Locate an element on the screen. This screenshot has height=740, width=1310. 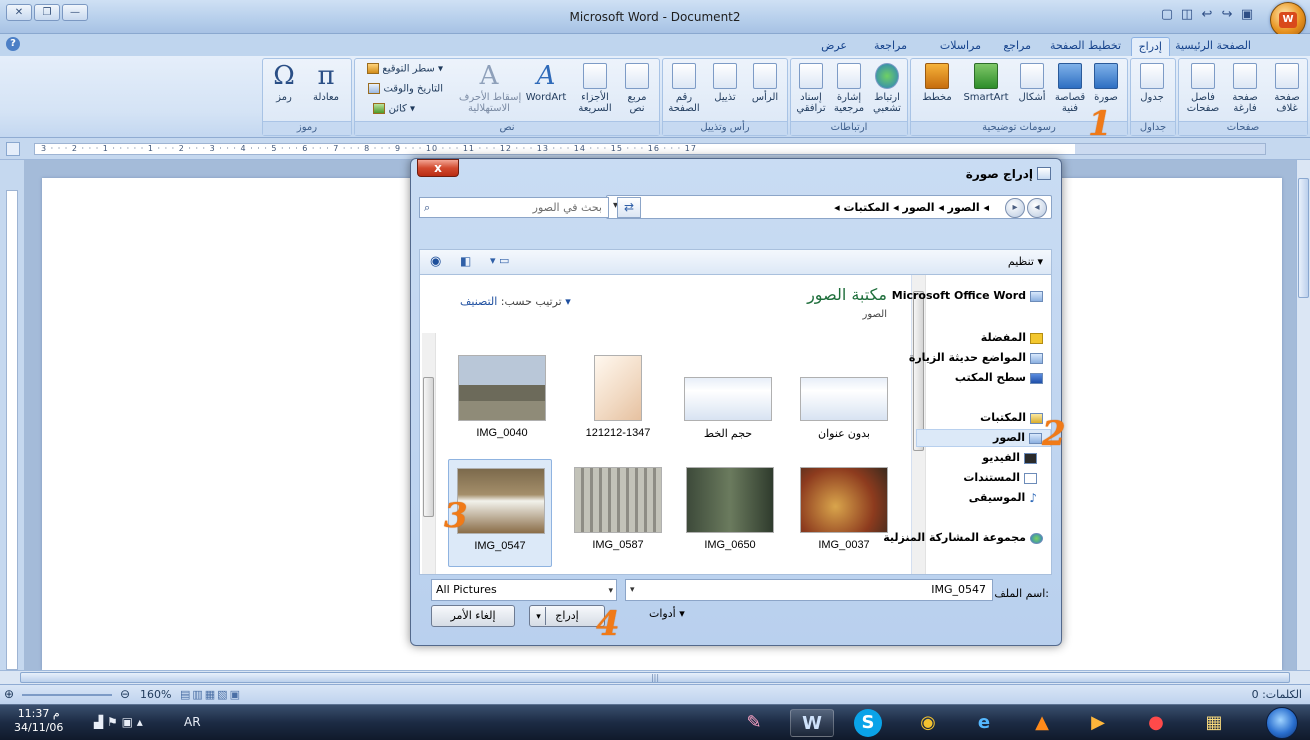
tab-selector-icon is located at coordinates (13, 149).